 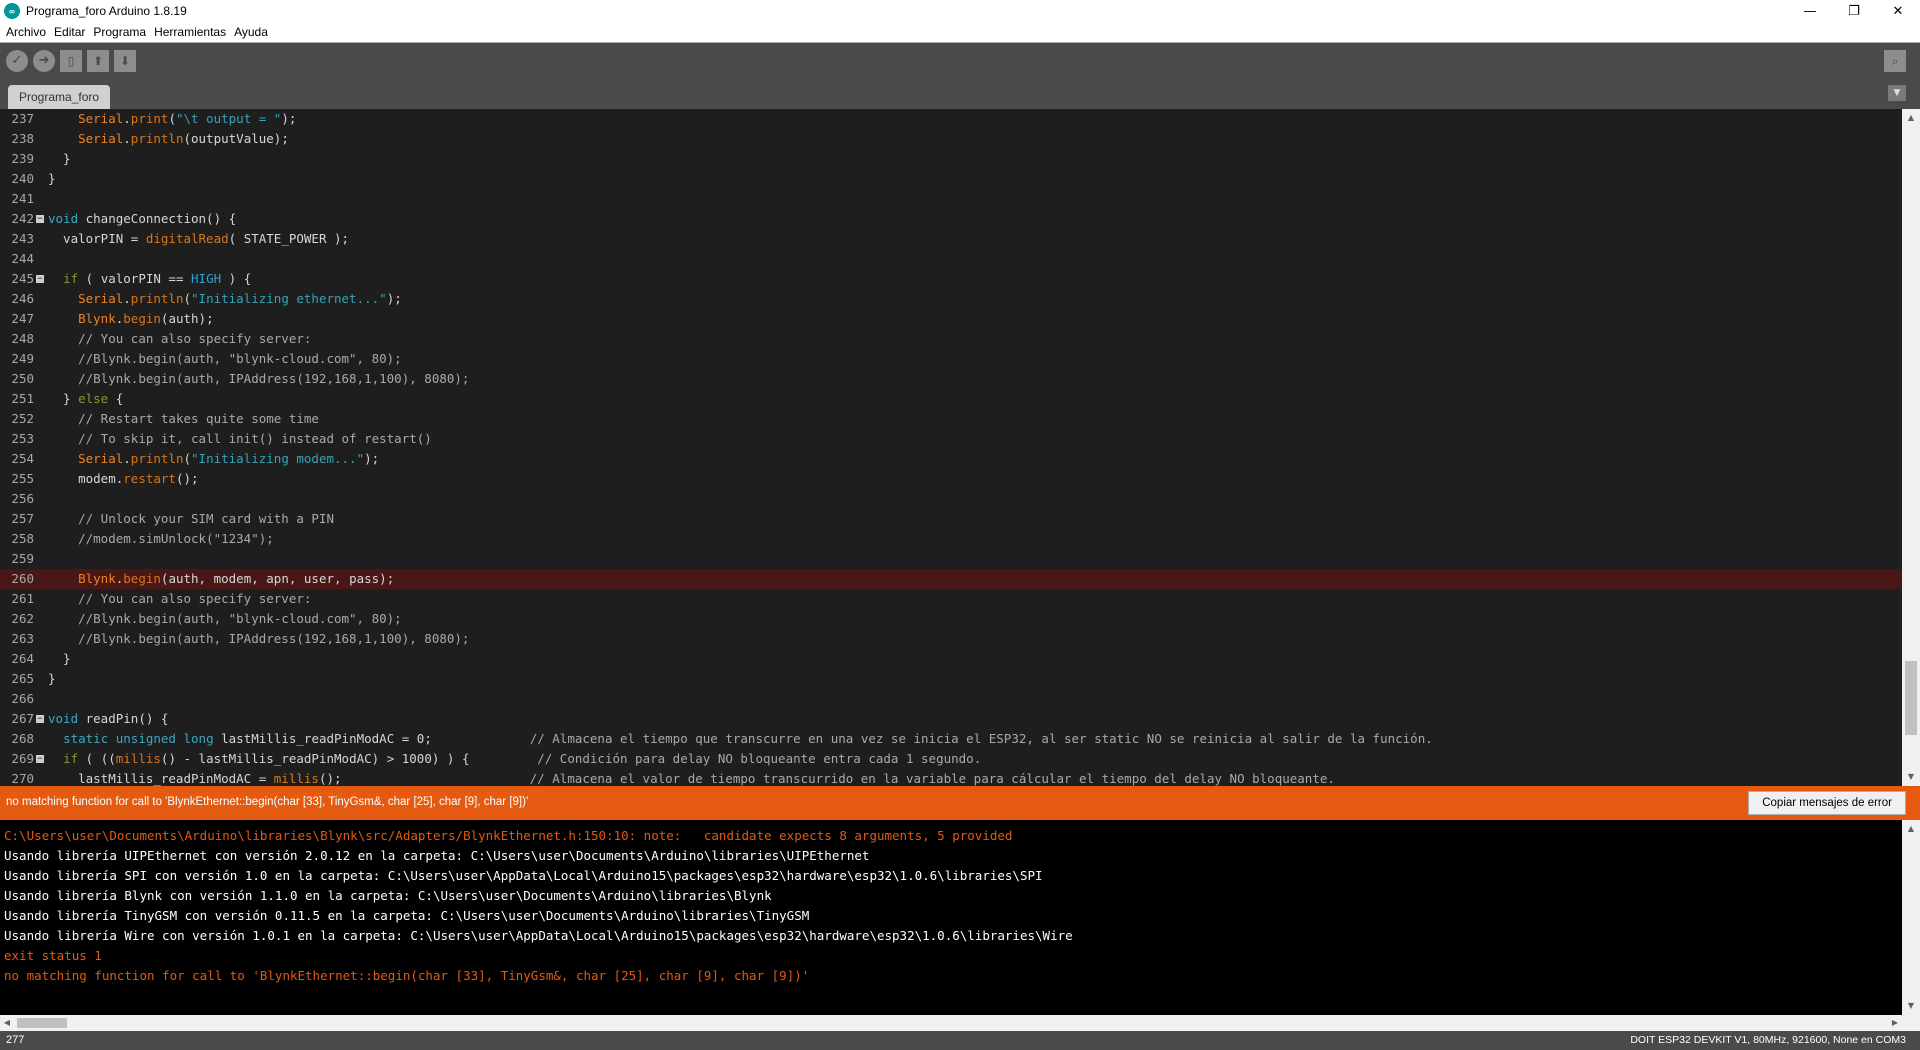 What do you see at coordinates (951, 139) in the screenshot?
I see `code-line: 238 Serial.println(outputValue);` at bounding box center [951, 139].